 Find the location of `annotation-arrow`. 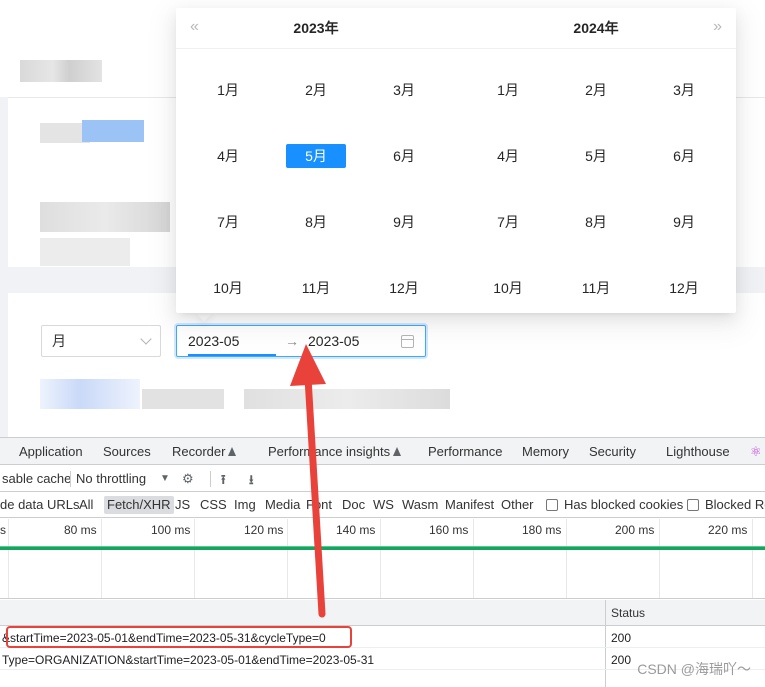

annotation-arrow is located at coordinates (308, 481).